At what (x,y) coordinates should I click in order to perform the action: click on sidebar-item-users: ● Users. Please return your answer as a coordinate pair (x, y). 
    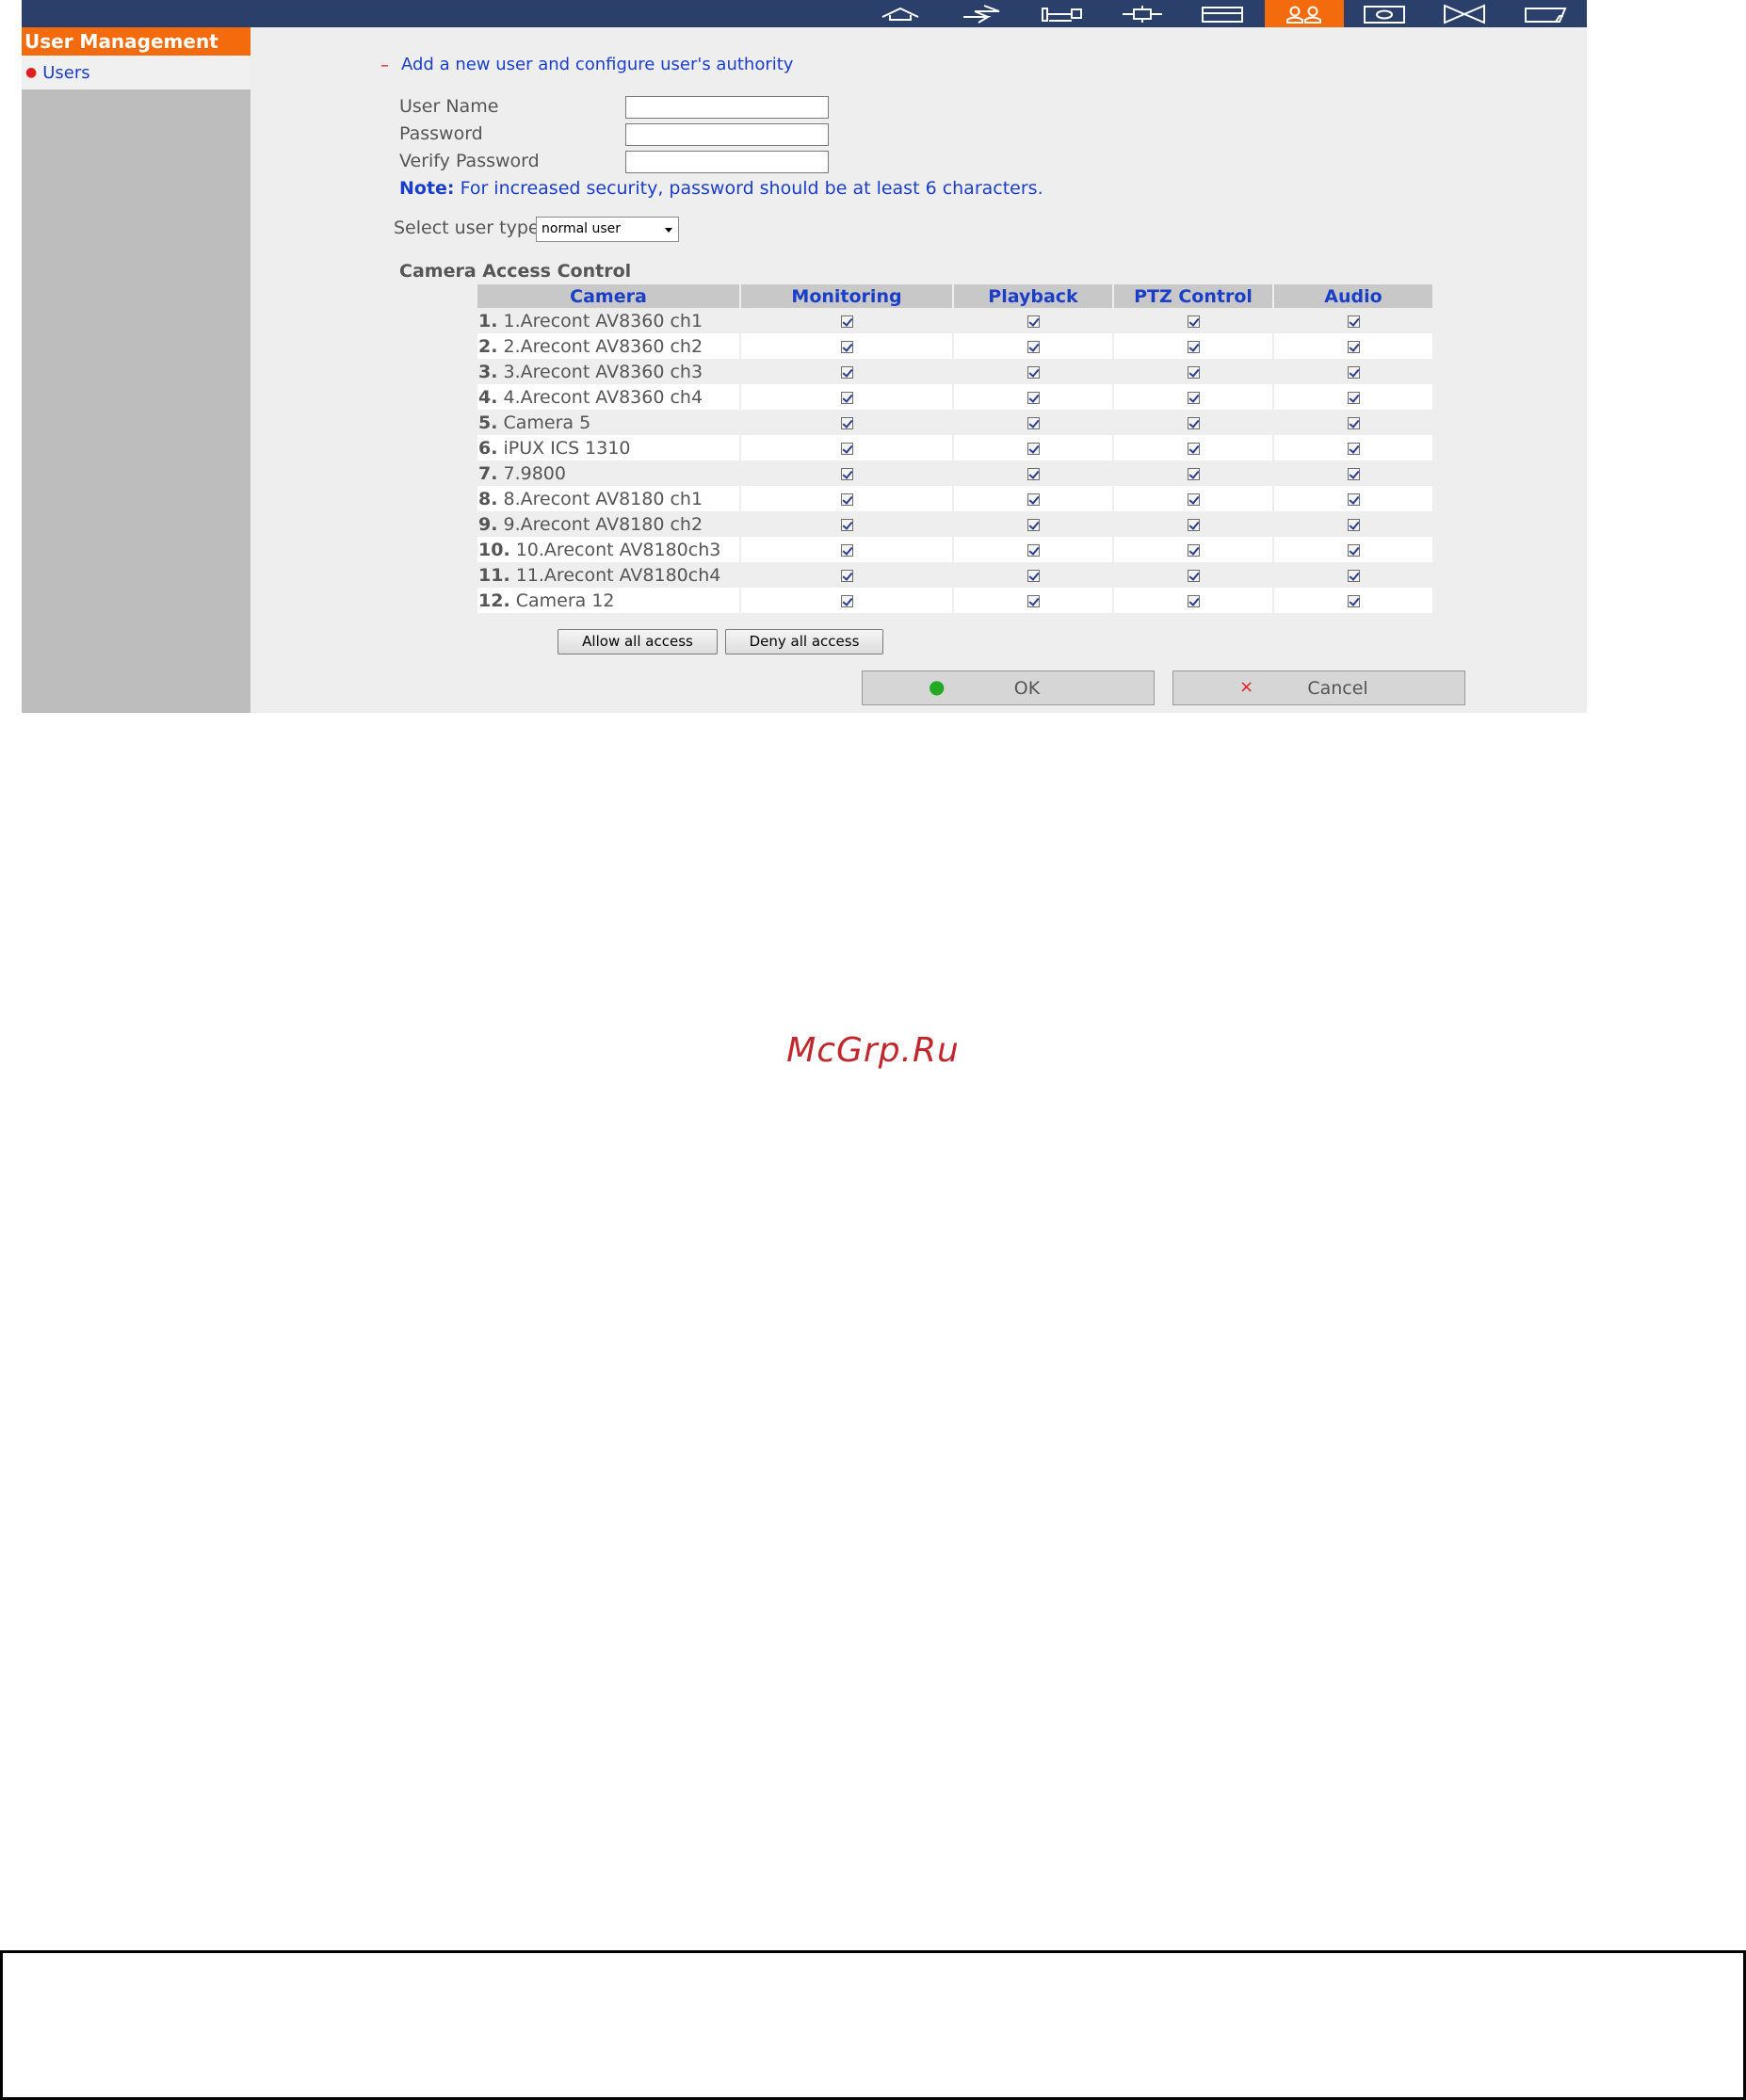
    Looking at the image, I should click on (136, 72).